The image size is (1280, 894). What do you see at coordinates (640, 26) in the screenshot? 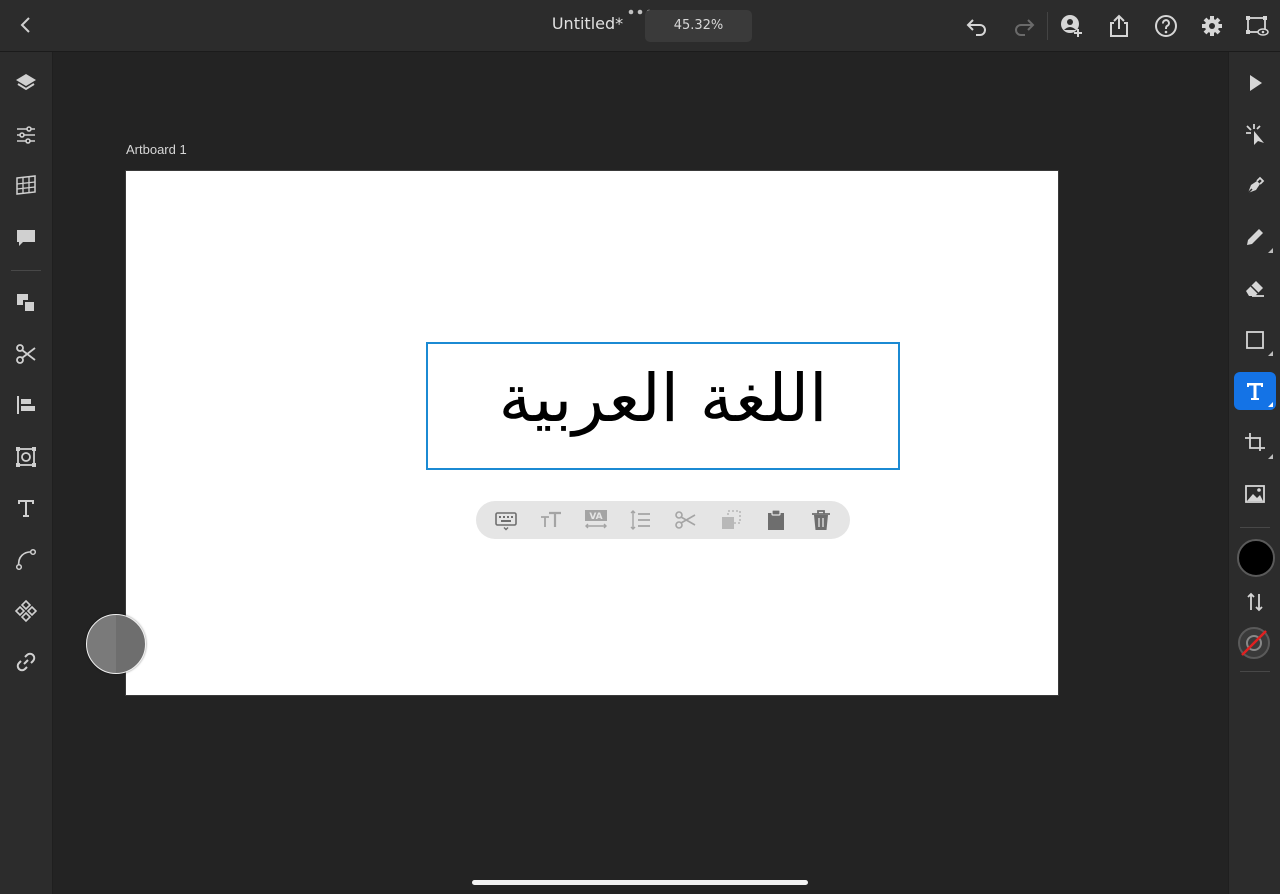
I see `top-bar: Untitled* 45.32%` at bounding box center [640, 26].